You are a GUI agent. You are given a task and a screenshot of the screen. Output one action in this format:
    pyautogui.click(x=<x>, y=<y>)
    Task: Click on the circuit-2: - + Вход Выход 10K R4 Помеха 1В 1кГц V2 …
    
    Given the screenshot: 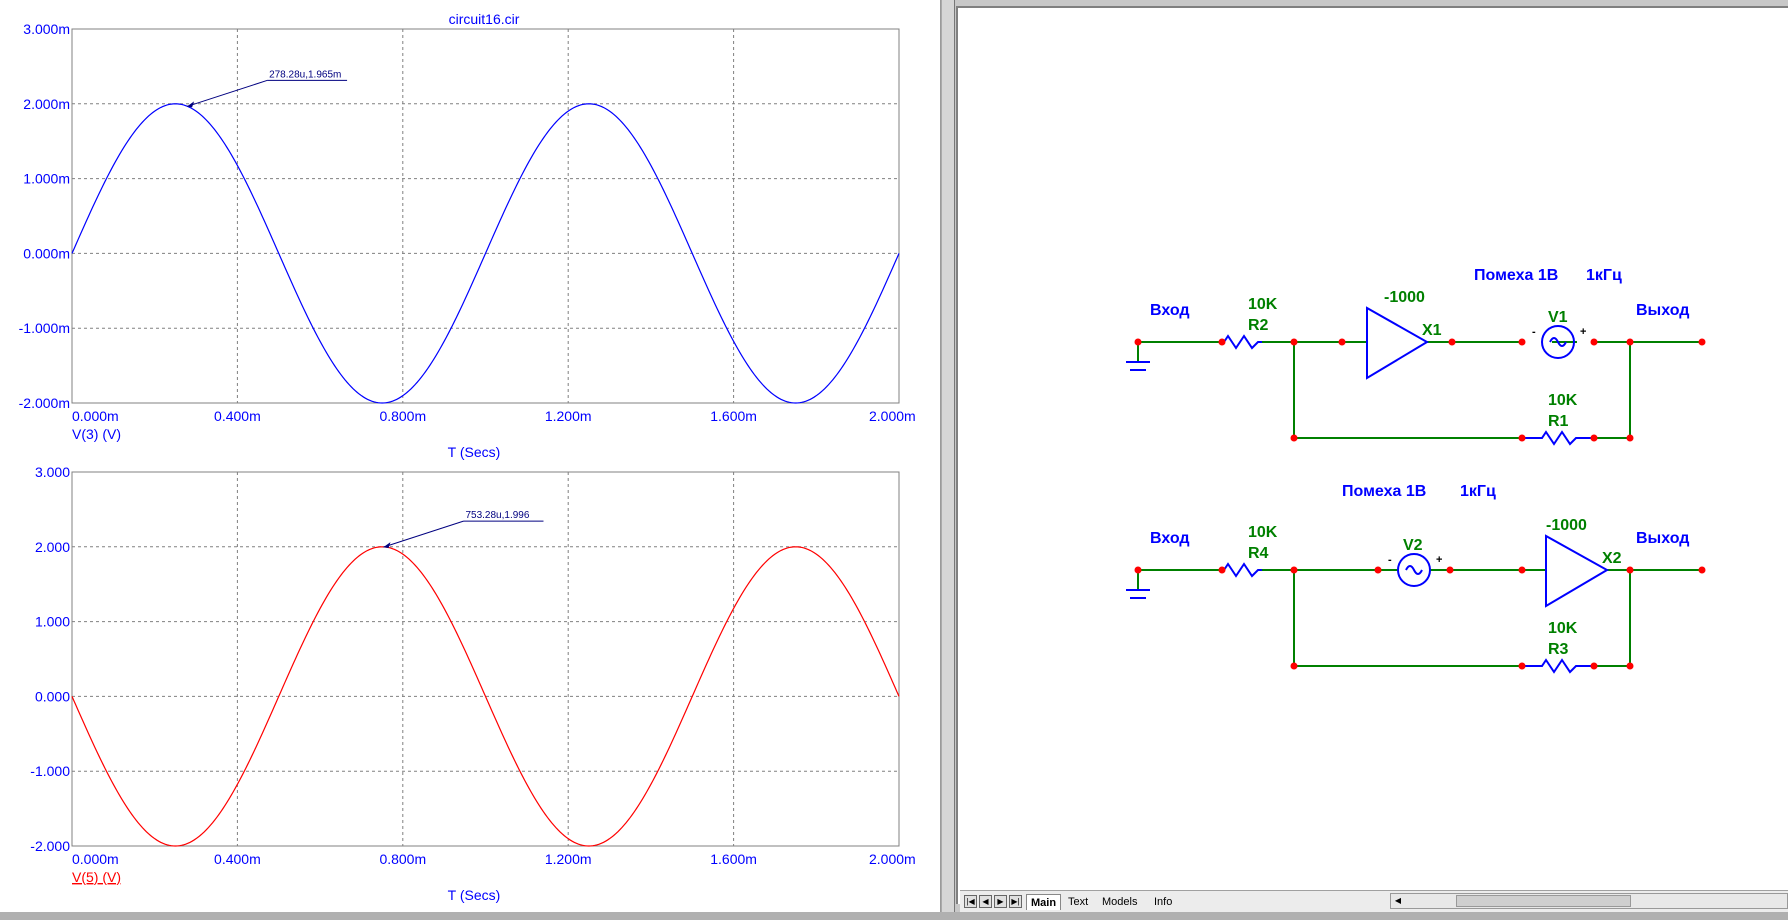 What is the action you would take?
    pyautogui.click(x=1416, y=578)
    